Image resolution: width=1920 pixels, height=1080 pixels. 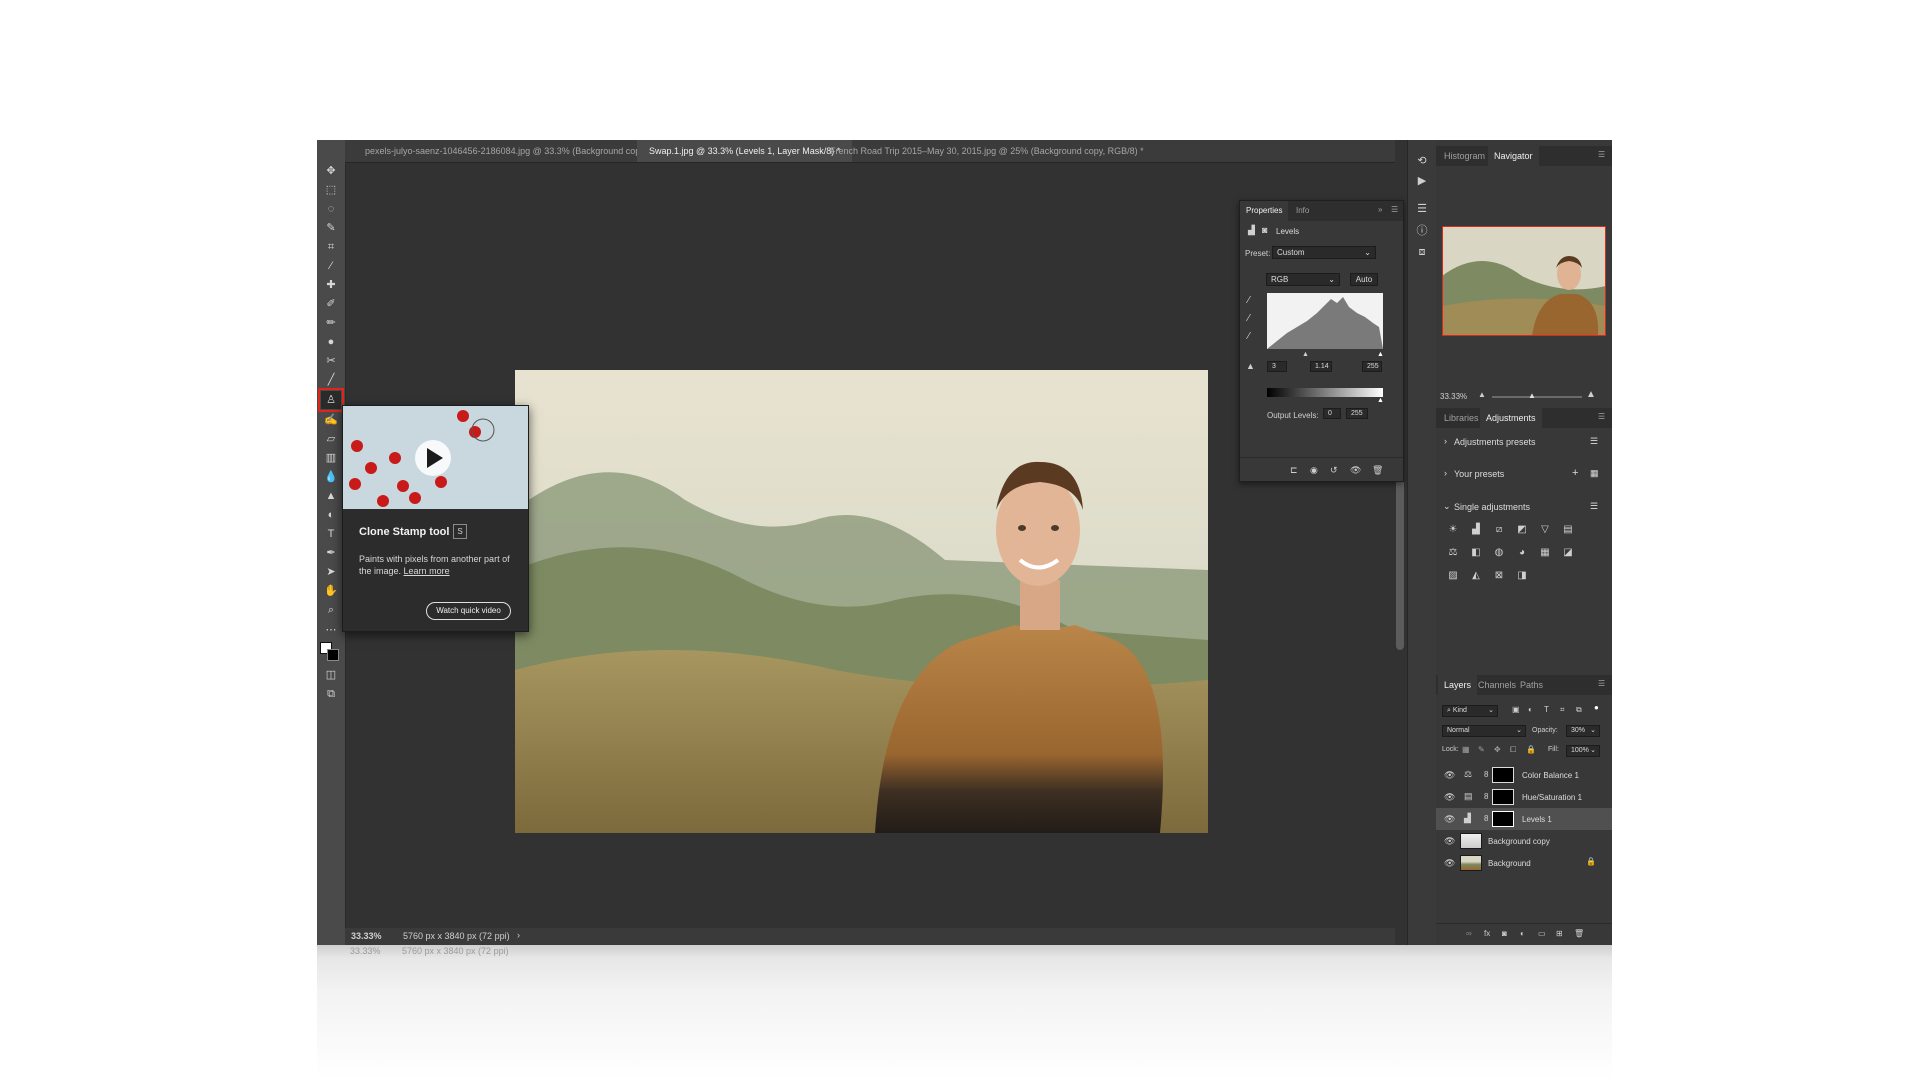 I want to click on document-info: 5760 px x 3840 px (72 ppi), so click(x=456, y=936).